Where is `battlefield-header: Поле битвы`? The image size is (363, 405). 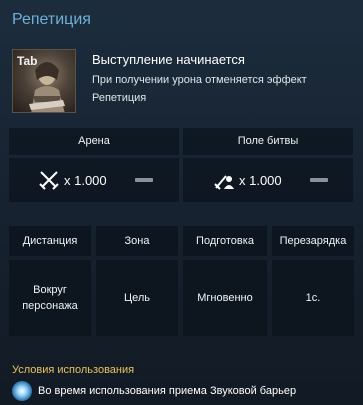
battlefield-header: Поле битвы is located at coordinates (268, 141).